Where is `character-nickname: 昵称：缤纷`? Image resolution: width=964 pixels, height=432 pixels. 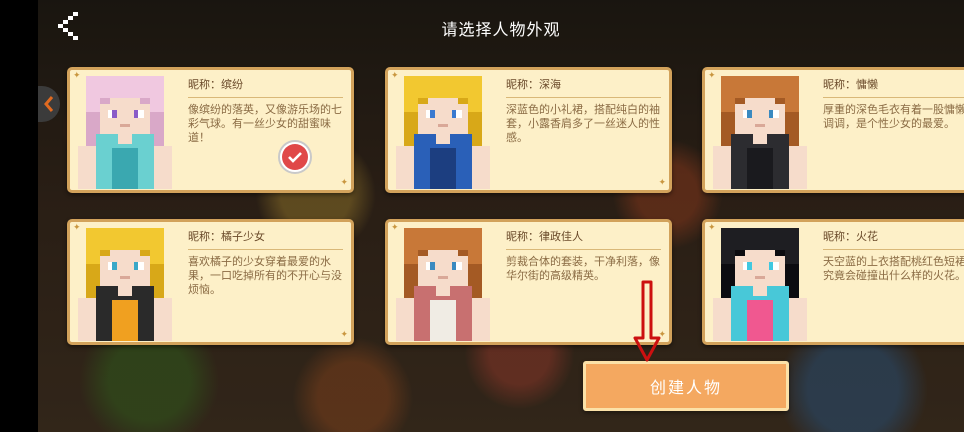
character-nickname: 昵称：缤纷 is located at coordinates (265, 86).